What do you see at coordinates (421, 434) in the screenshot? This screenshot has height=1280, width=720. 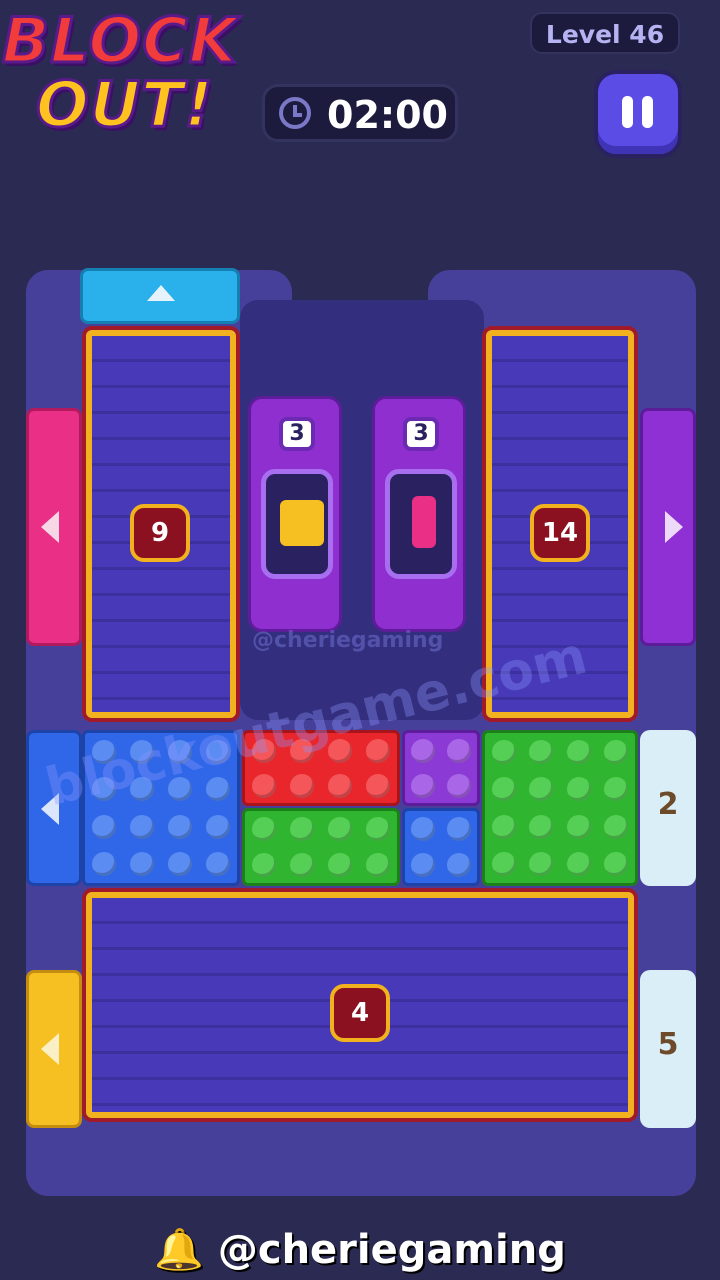 I see `machine-count-right: 3` at bounding box center [421, 434].